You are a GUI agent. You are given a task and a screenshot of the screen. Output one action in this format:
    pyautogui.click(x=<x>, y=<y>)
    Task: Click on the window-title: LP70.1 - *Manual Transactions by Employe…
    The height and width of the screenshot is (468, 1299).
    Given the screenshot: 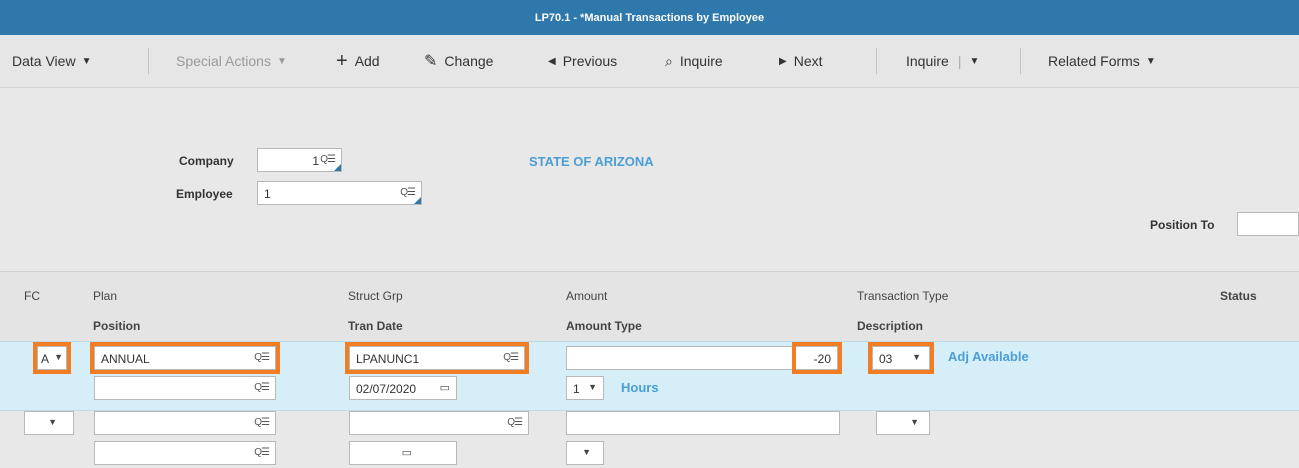 What is the action you would take?
    pyautogui.click(x=649, y=17)
    